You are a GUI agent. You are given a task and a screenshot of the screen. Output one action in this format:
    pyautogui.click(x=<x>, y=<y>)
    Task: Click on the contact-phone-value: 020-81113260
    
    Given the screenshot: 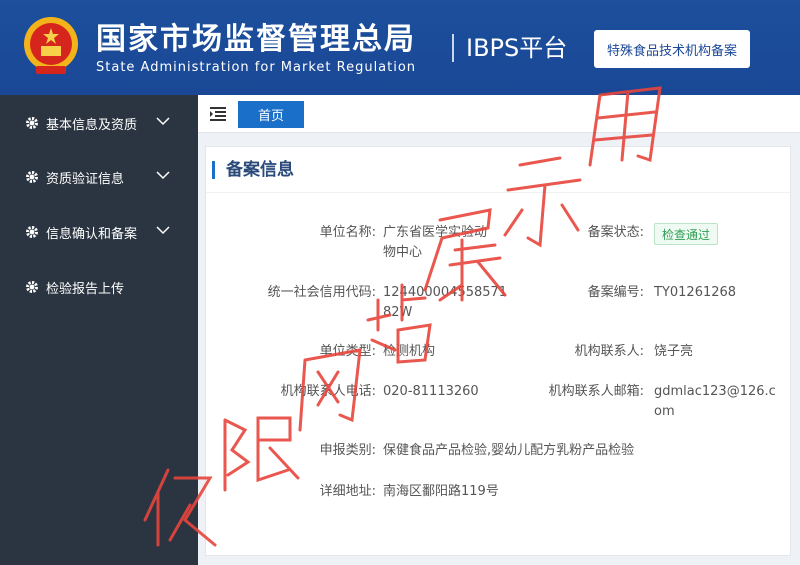 What is the action you would take?
    pyautogui.click(x=431, y=391)
    